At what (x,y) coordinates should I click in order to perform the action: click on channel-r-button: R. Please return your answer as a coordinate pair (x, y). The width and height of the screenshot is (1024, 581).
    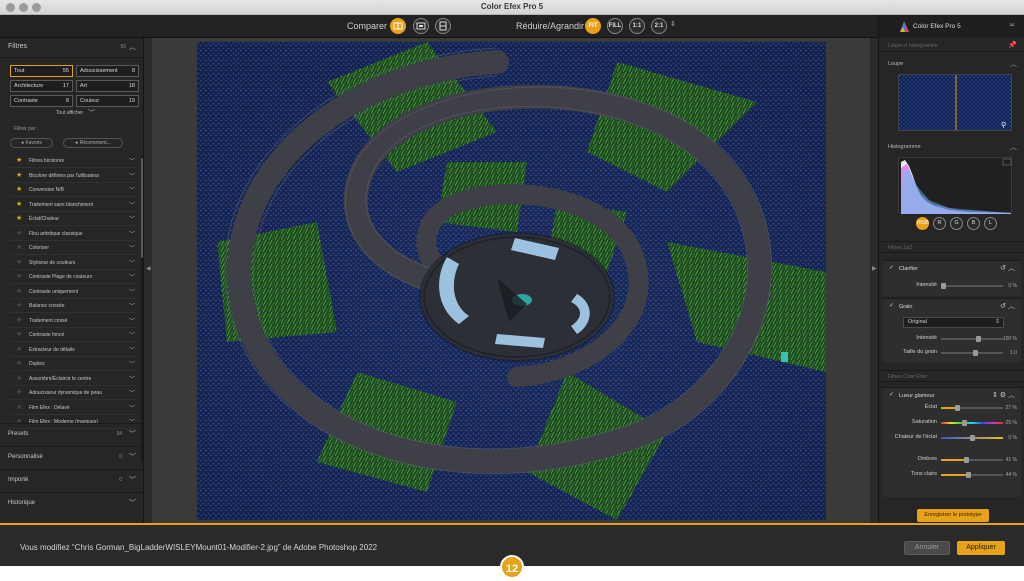
    Looking at the image, I should click on (939, 223).